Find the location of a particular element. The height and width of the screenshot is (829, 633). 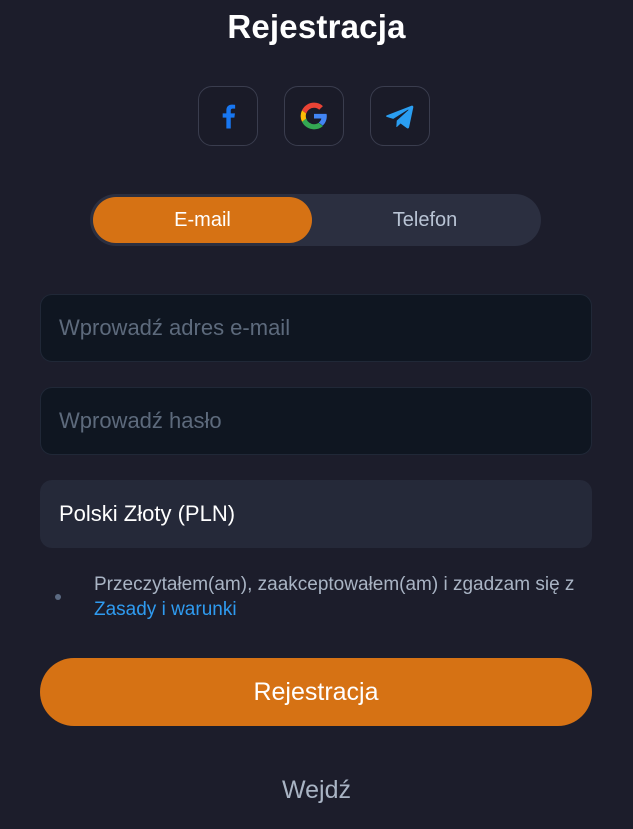

currency-select: Polski Złoty (PLN) is located at coordinates (316, 514).